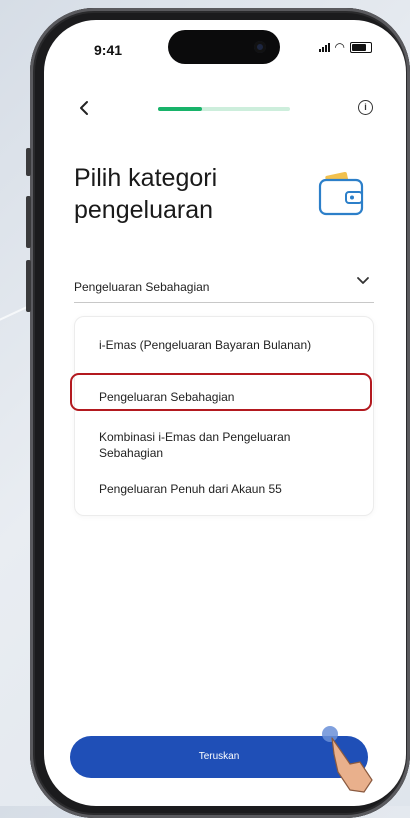 The image size is (410, 818). What do you see at coordinates (224, 345) in the screenshot?
I see `option-i-emas: i-Emas (Pengeluaran Bayaran Bulanan)` at bounding box center [224, 345].